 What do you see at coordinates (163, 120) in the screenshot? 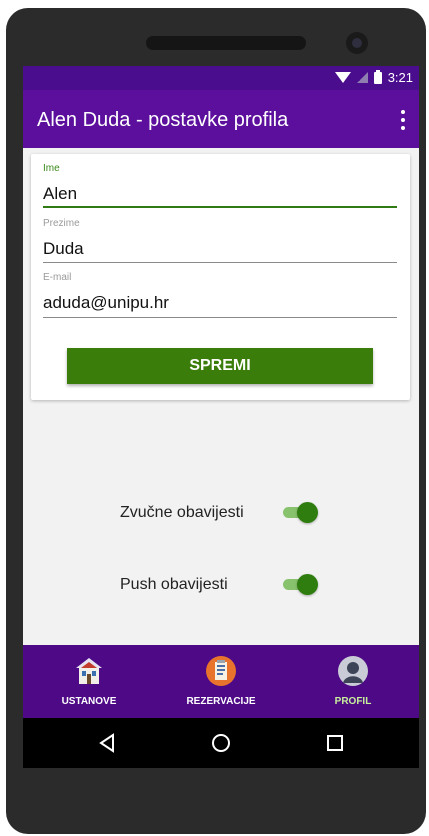
I see `page-title: Alen Duda - postavke profila` at bounding box center [163, 120].